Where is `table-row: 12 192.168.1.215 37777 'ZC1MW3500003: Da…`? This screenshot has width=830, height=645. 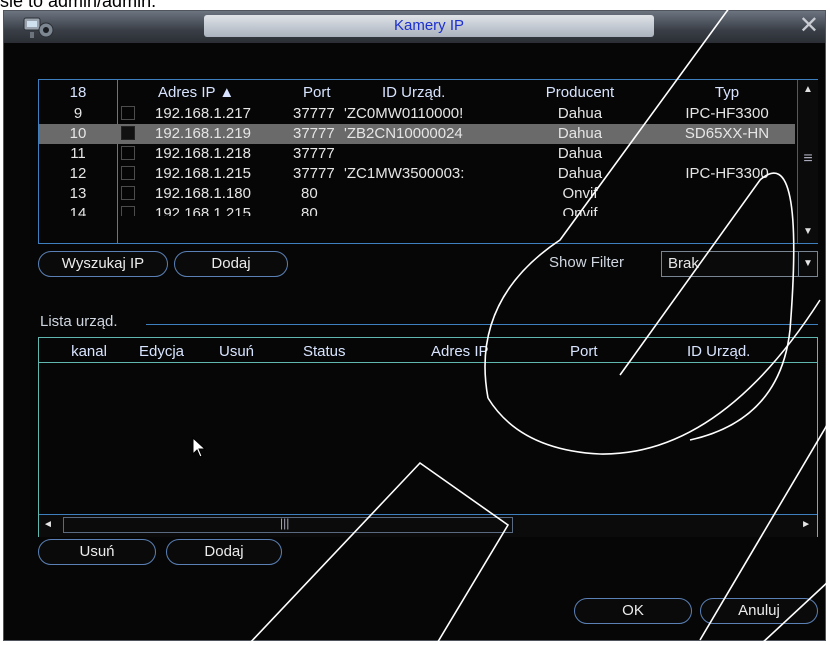
table-row: 12 192.168.1.215 37777 'ZC1MW3500003: Da… is located at coordinates (417, 174).